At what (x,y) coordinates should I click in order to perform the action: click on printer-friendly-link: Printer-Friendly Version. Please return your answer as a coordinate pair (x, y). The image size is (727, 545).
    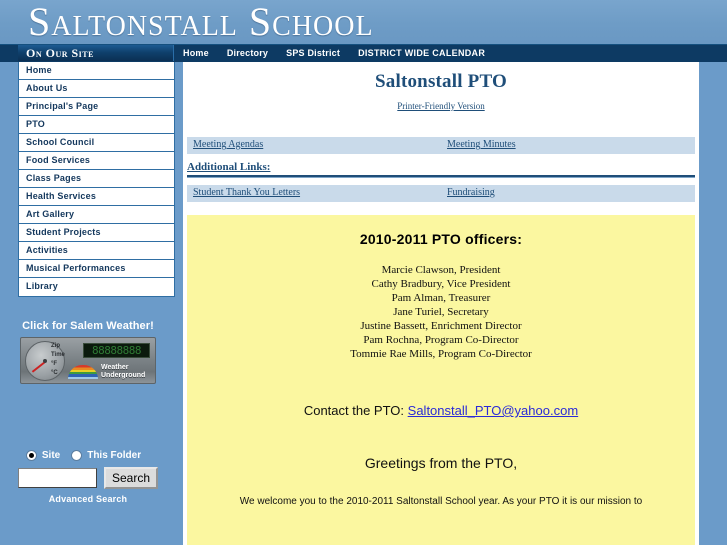
    Looking at the image, I should click on (441, 106).